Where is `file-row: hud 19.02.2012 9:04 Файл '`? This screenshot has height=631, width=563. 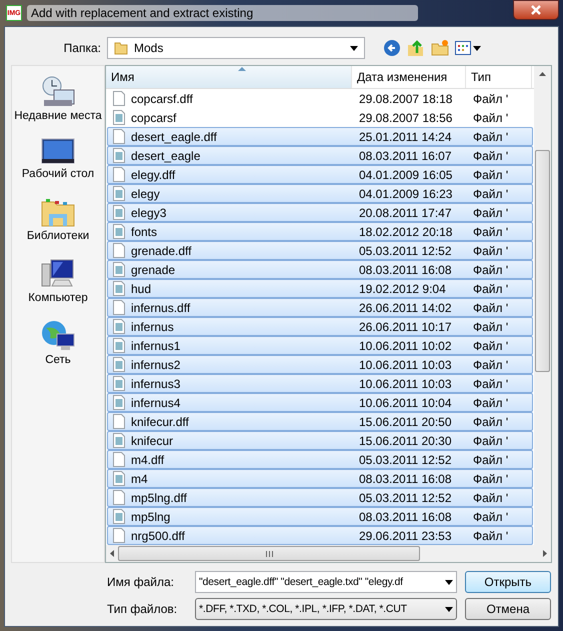
file-row: hud 19.02.2012 9:04 Файл ' is located at coordinates (320, 288).